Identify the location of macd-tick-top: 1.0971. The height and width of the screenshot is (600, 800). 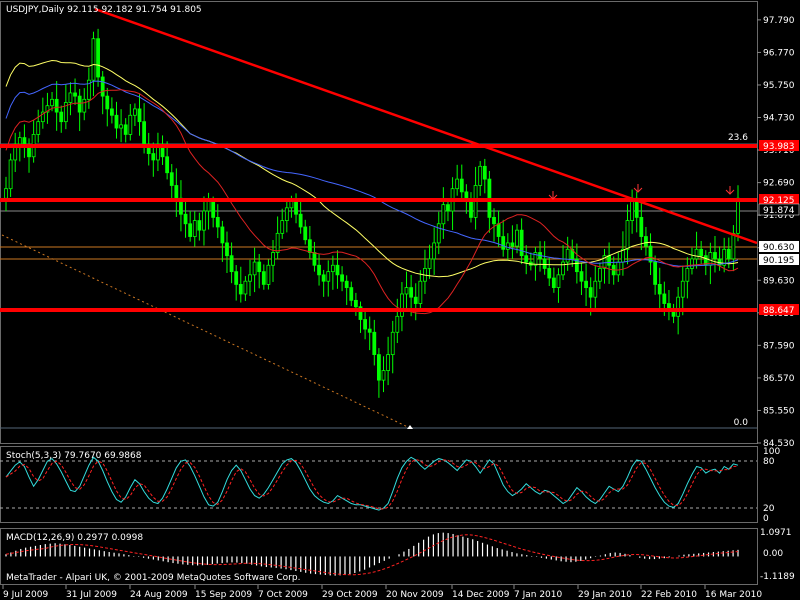
(776, 533).